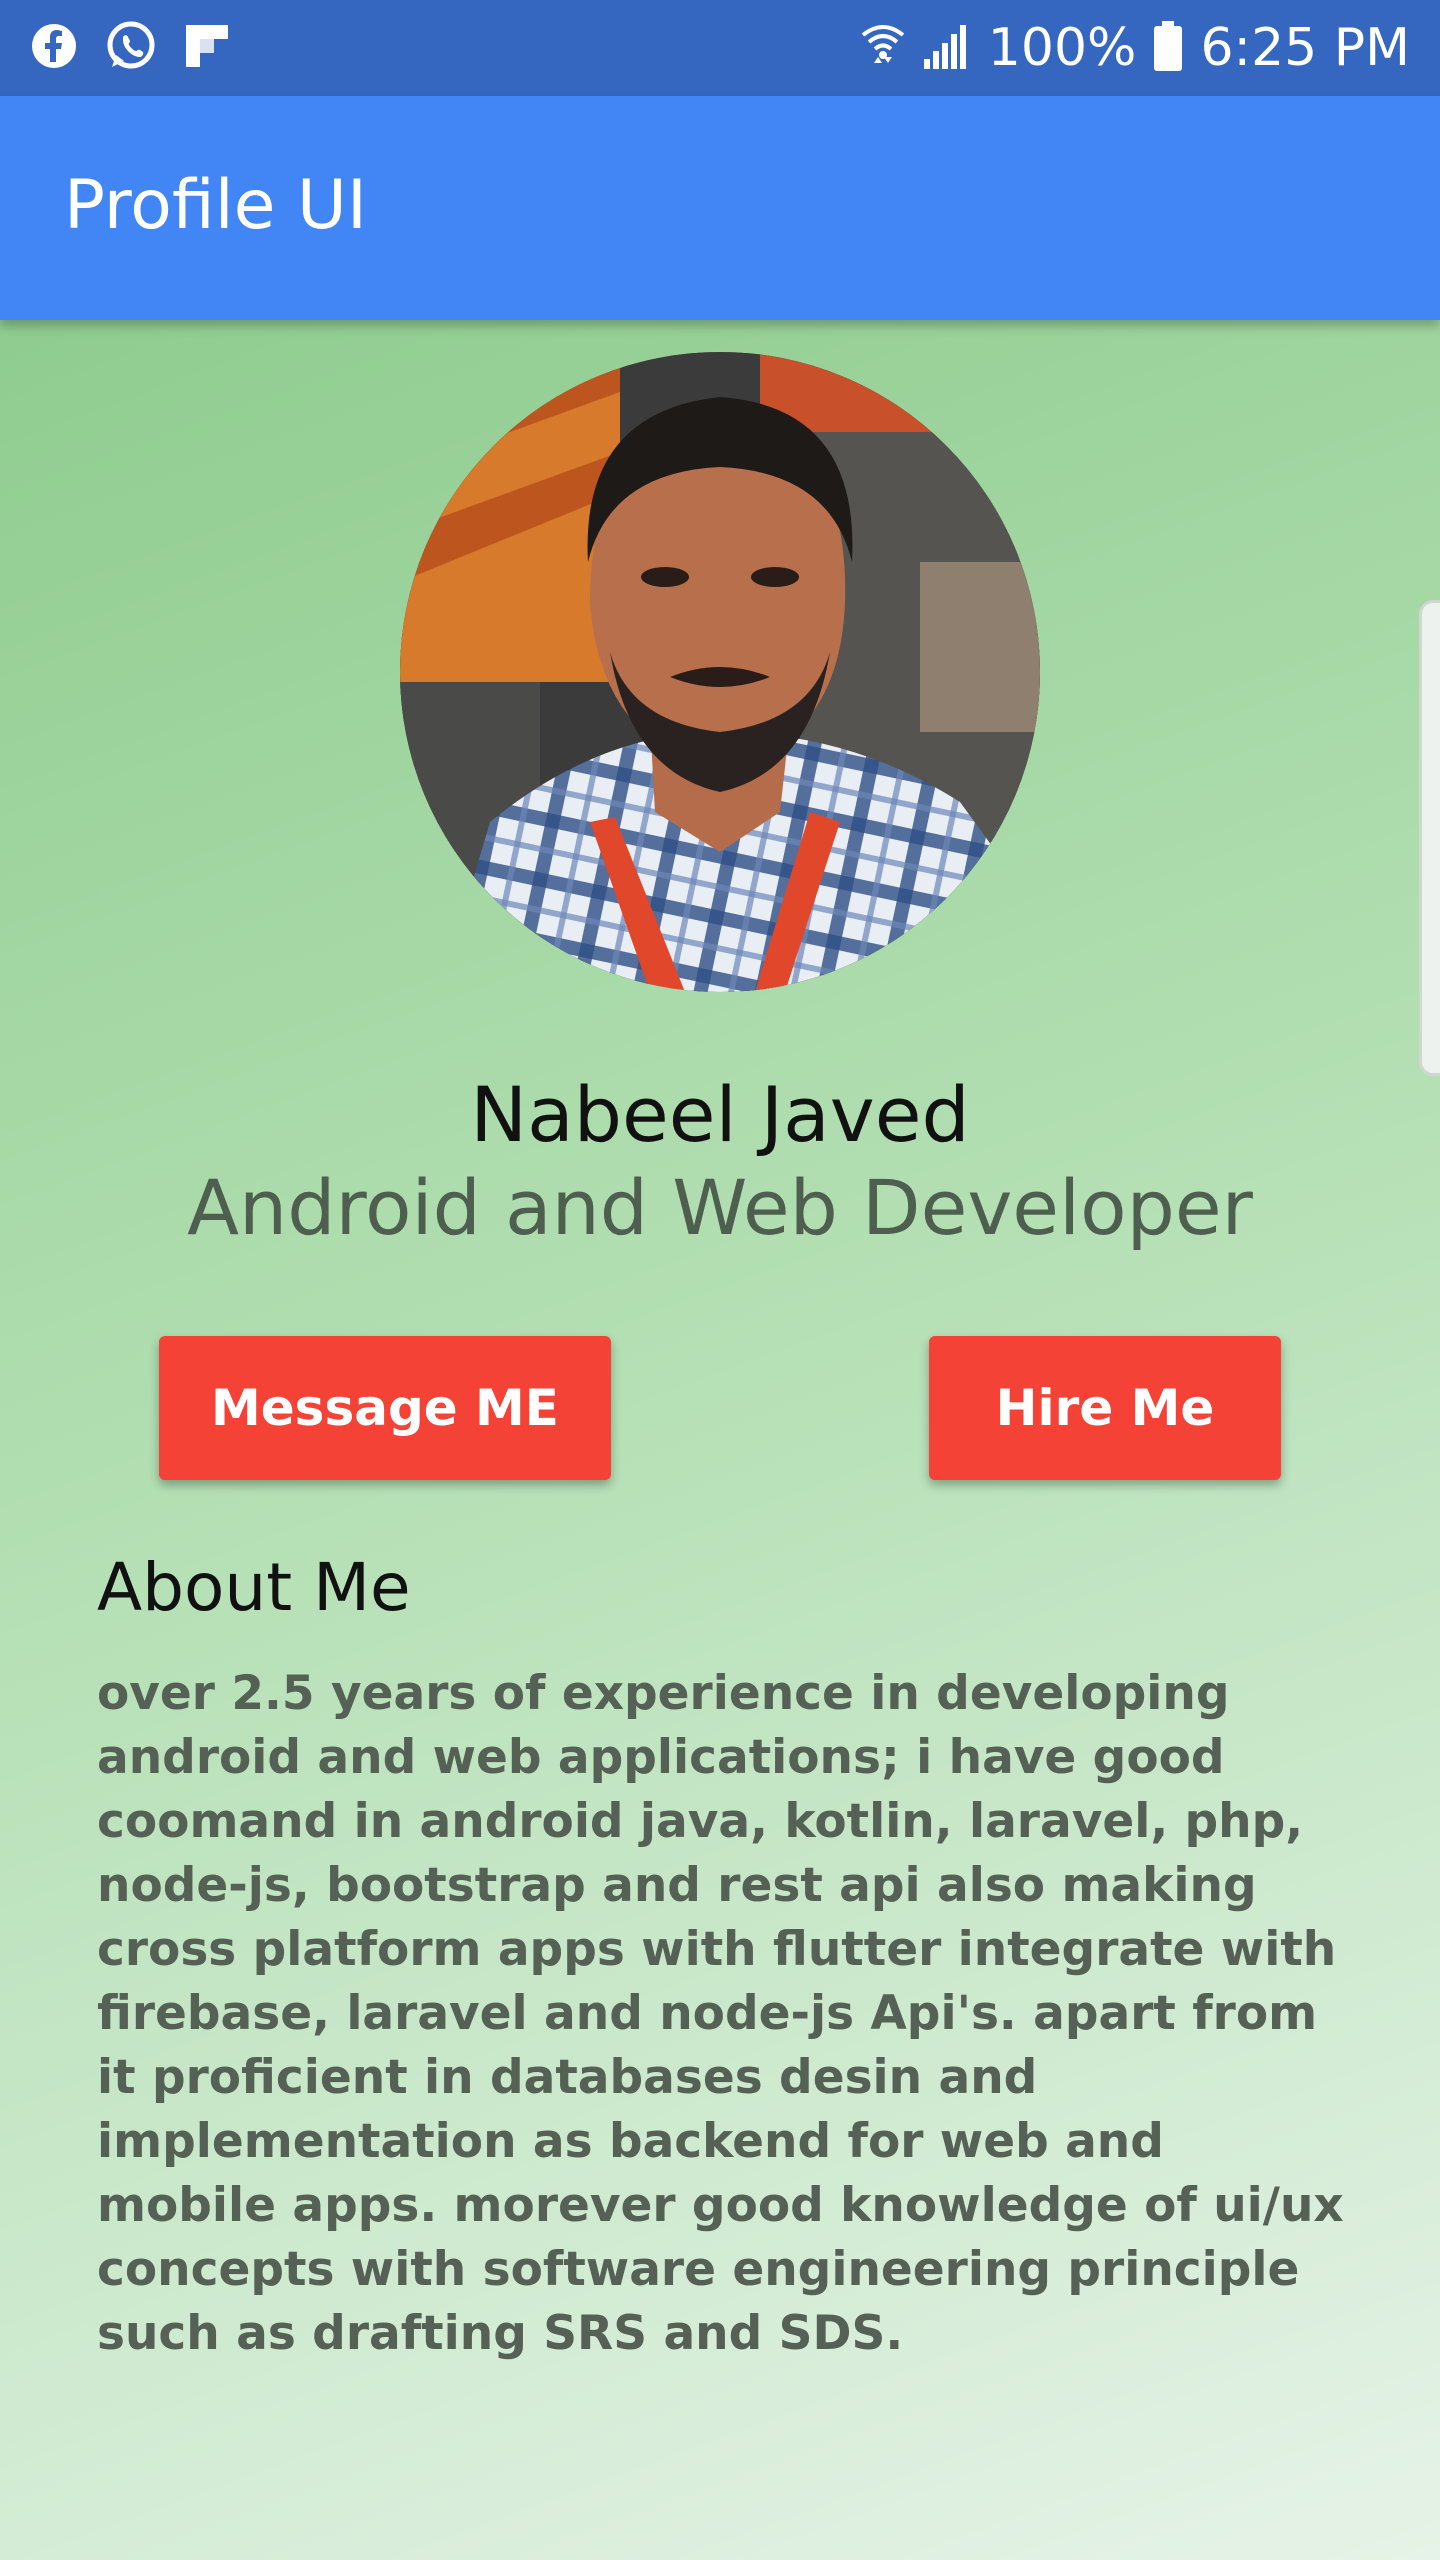 The height and width of the screenshot is (2560, 1440). What do you see at coordinates (720, 1114) in the screenshot?
I see `profile-name: Nabeel Javed` at bounding box center [720, 1114].